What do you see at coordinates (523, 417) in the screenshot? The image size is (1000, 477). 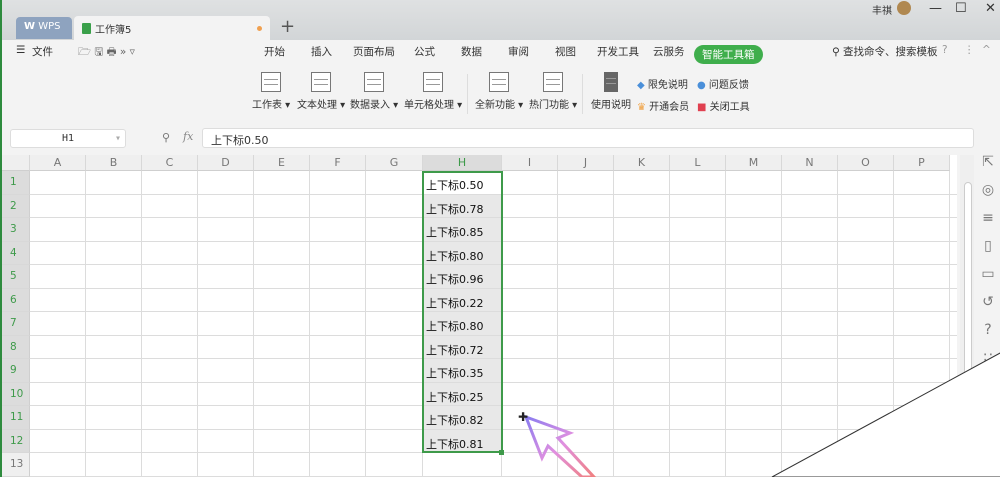 I see `cell-cursor-icon: ✚` at bounding box center [523, 417].